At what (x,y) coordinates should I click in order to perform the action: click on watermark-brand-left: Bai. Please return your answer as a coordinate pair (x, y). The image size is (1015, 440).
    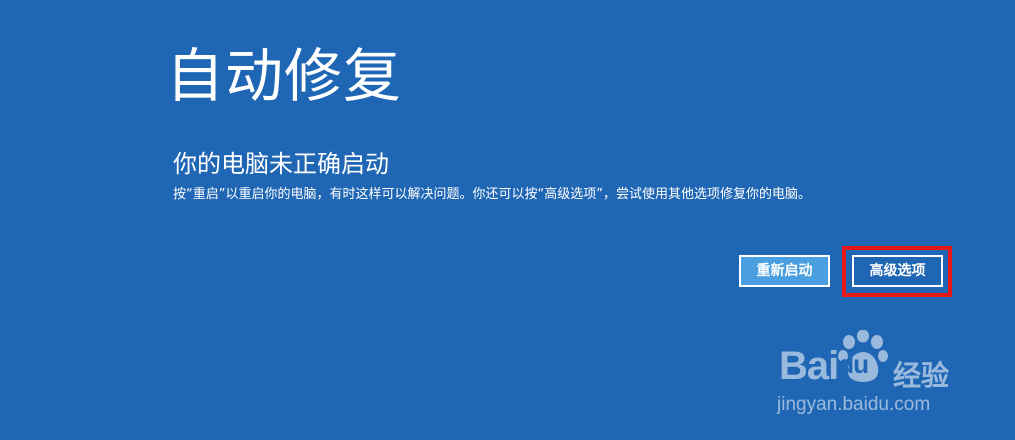
    Looking at the image, I should click on (809, 366).